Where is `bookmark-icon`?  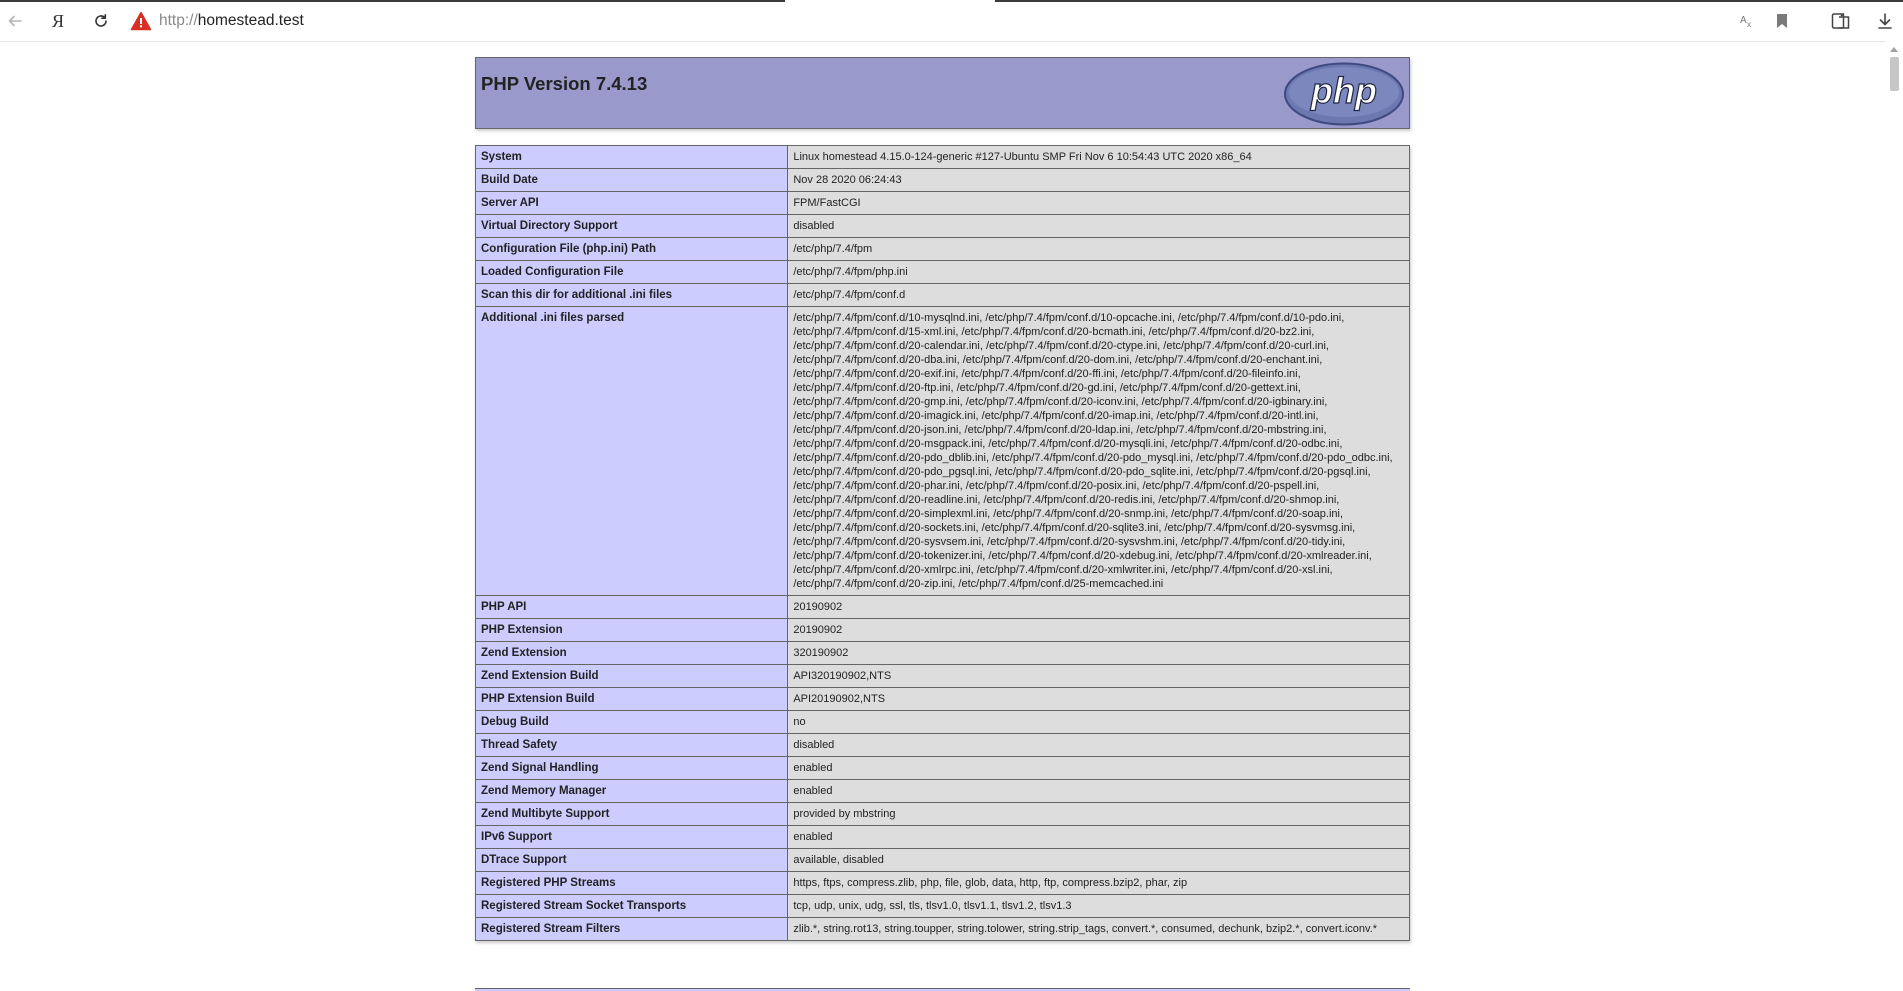
bookmark-icon is located at coordinates (1782, 21).